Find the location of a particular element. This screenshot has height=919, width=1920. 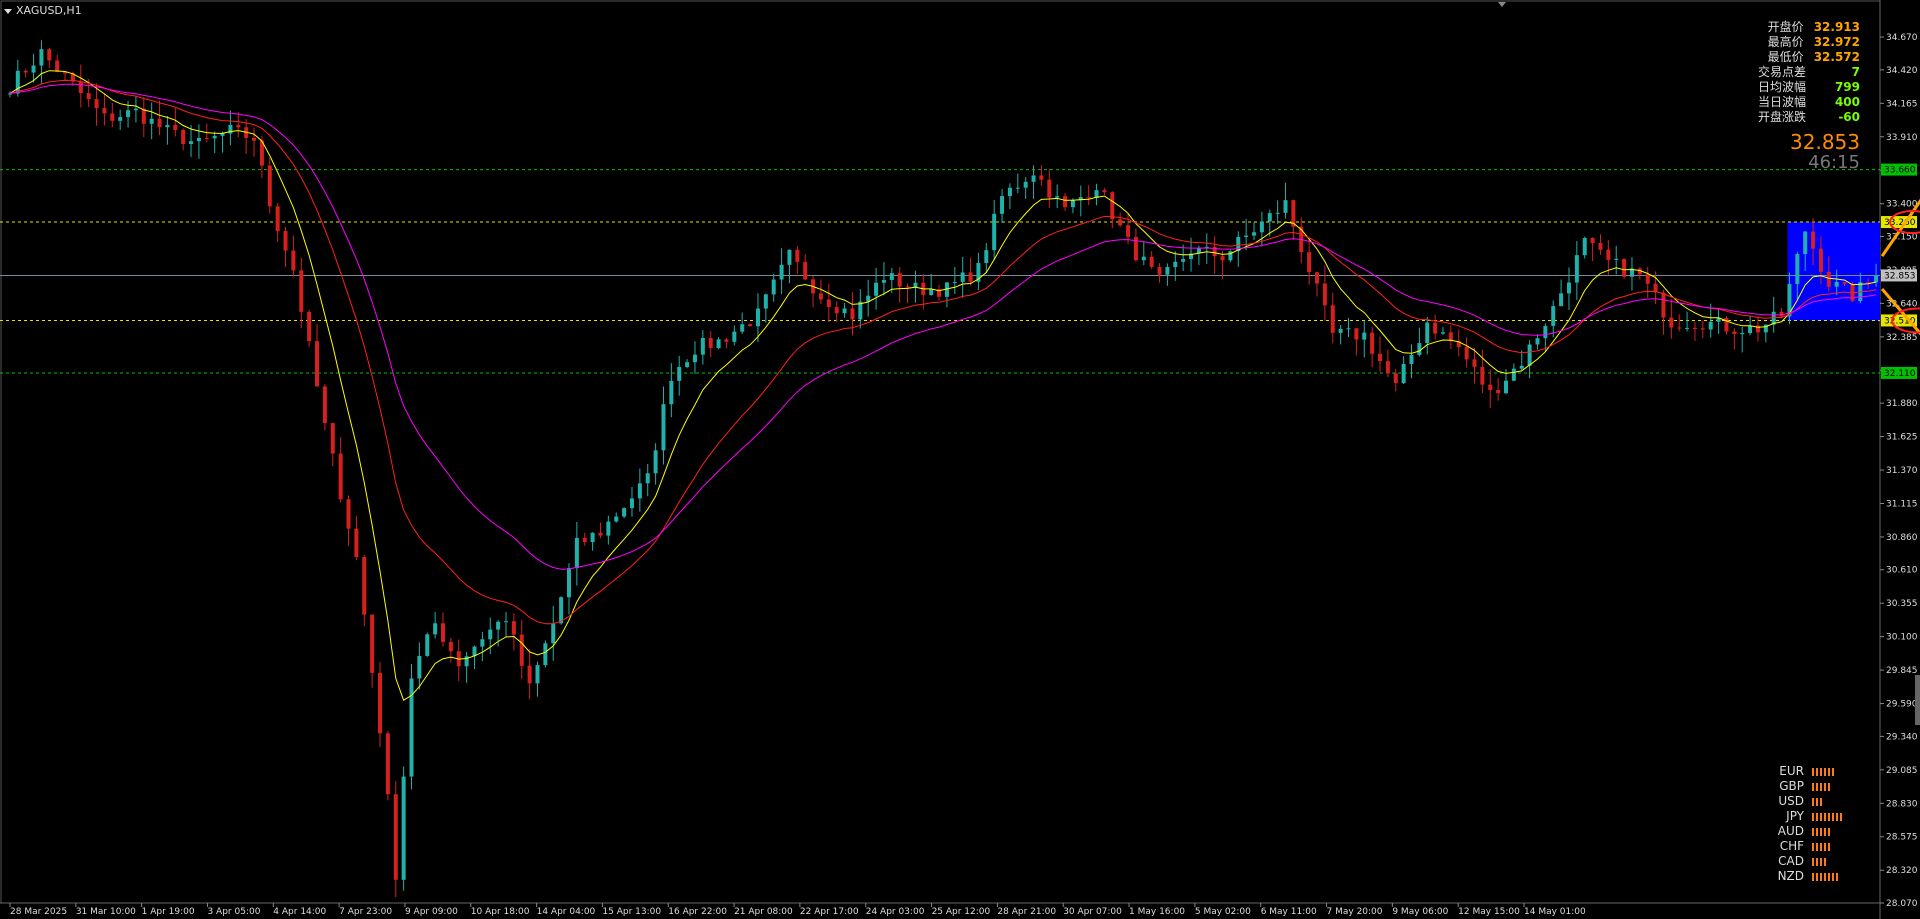

currency-name: CAD is located at coordinates (1791, 861).